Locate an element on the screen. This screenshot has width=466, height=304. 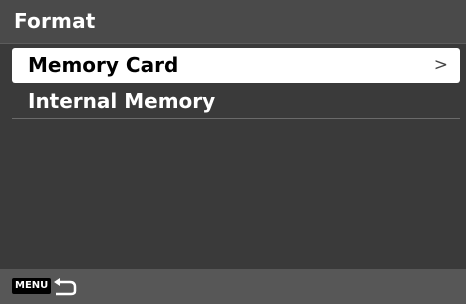
menu-item-memory-card: Memory Card > is located at coordinates (236, 65).